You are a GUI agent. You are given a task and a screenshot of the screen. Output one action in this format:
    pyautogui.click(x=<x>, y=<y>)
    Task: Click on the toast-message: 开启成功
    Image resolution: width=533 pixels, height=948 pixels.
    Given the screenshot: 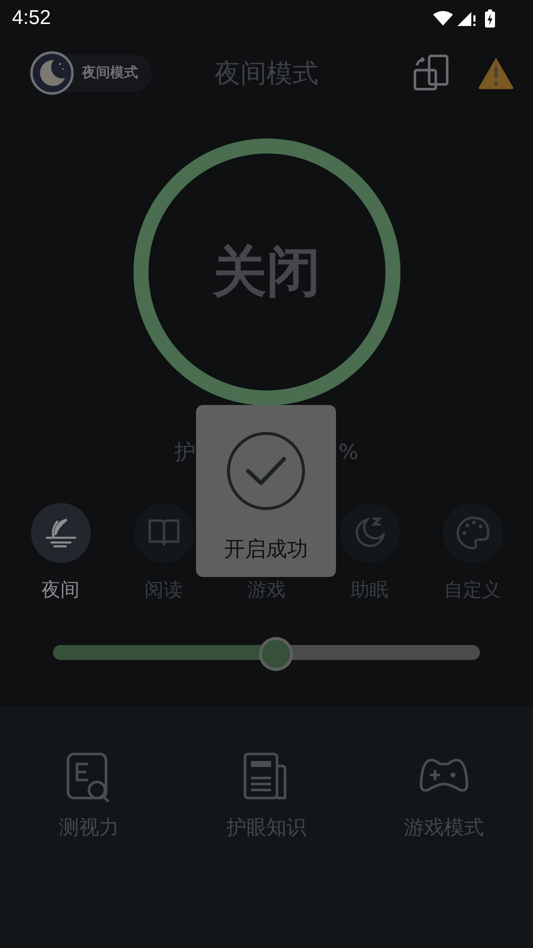 What is the action you would take?
    pyautogui.click(x=266, y=549)
    